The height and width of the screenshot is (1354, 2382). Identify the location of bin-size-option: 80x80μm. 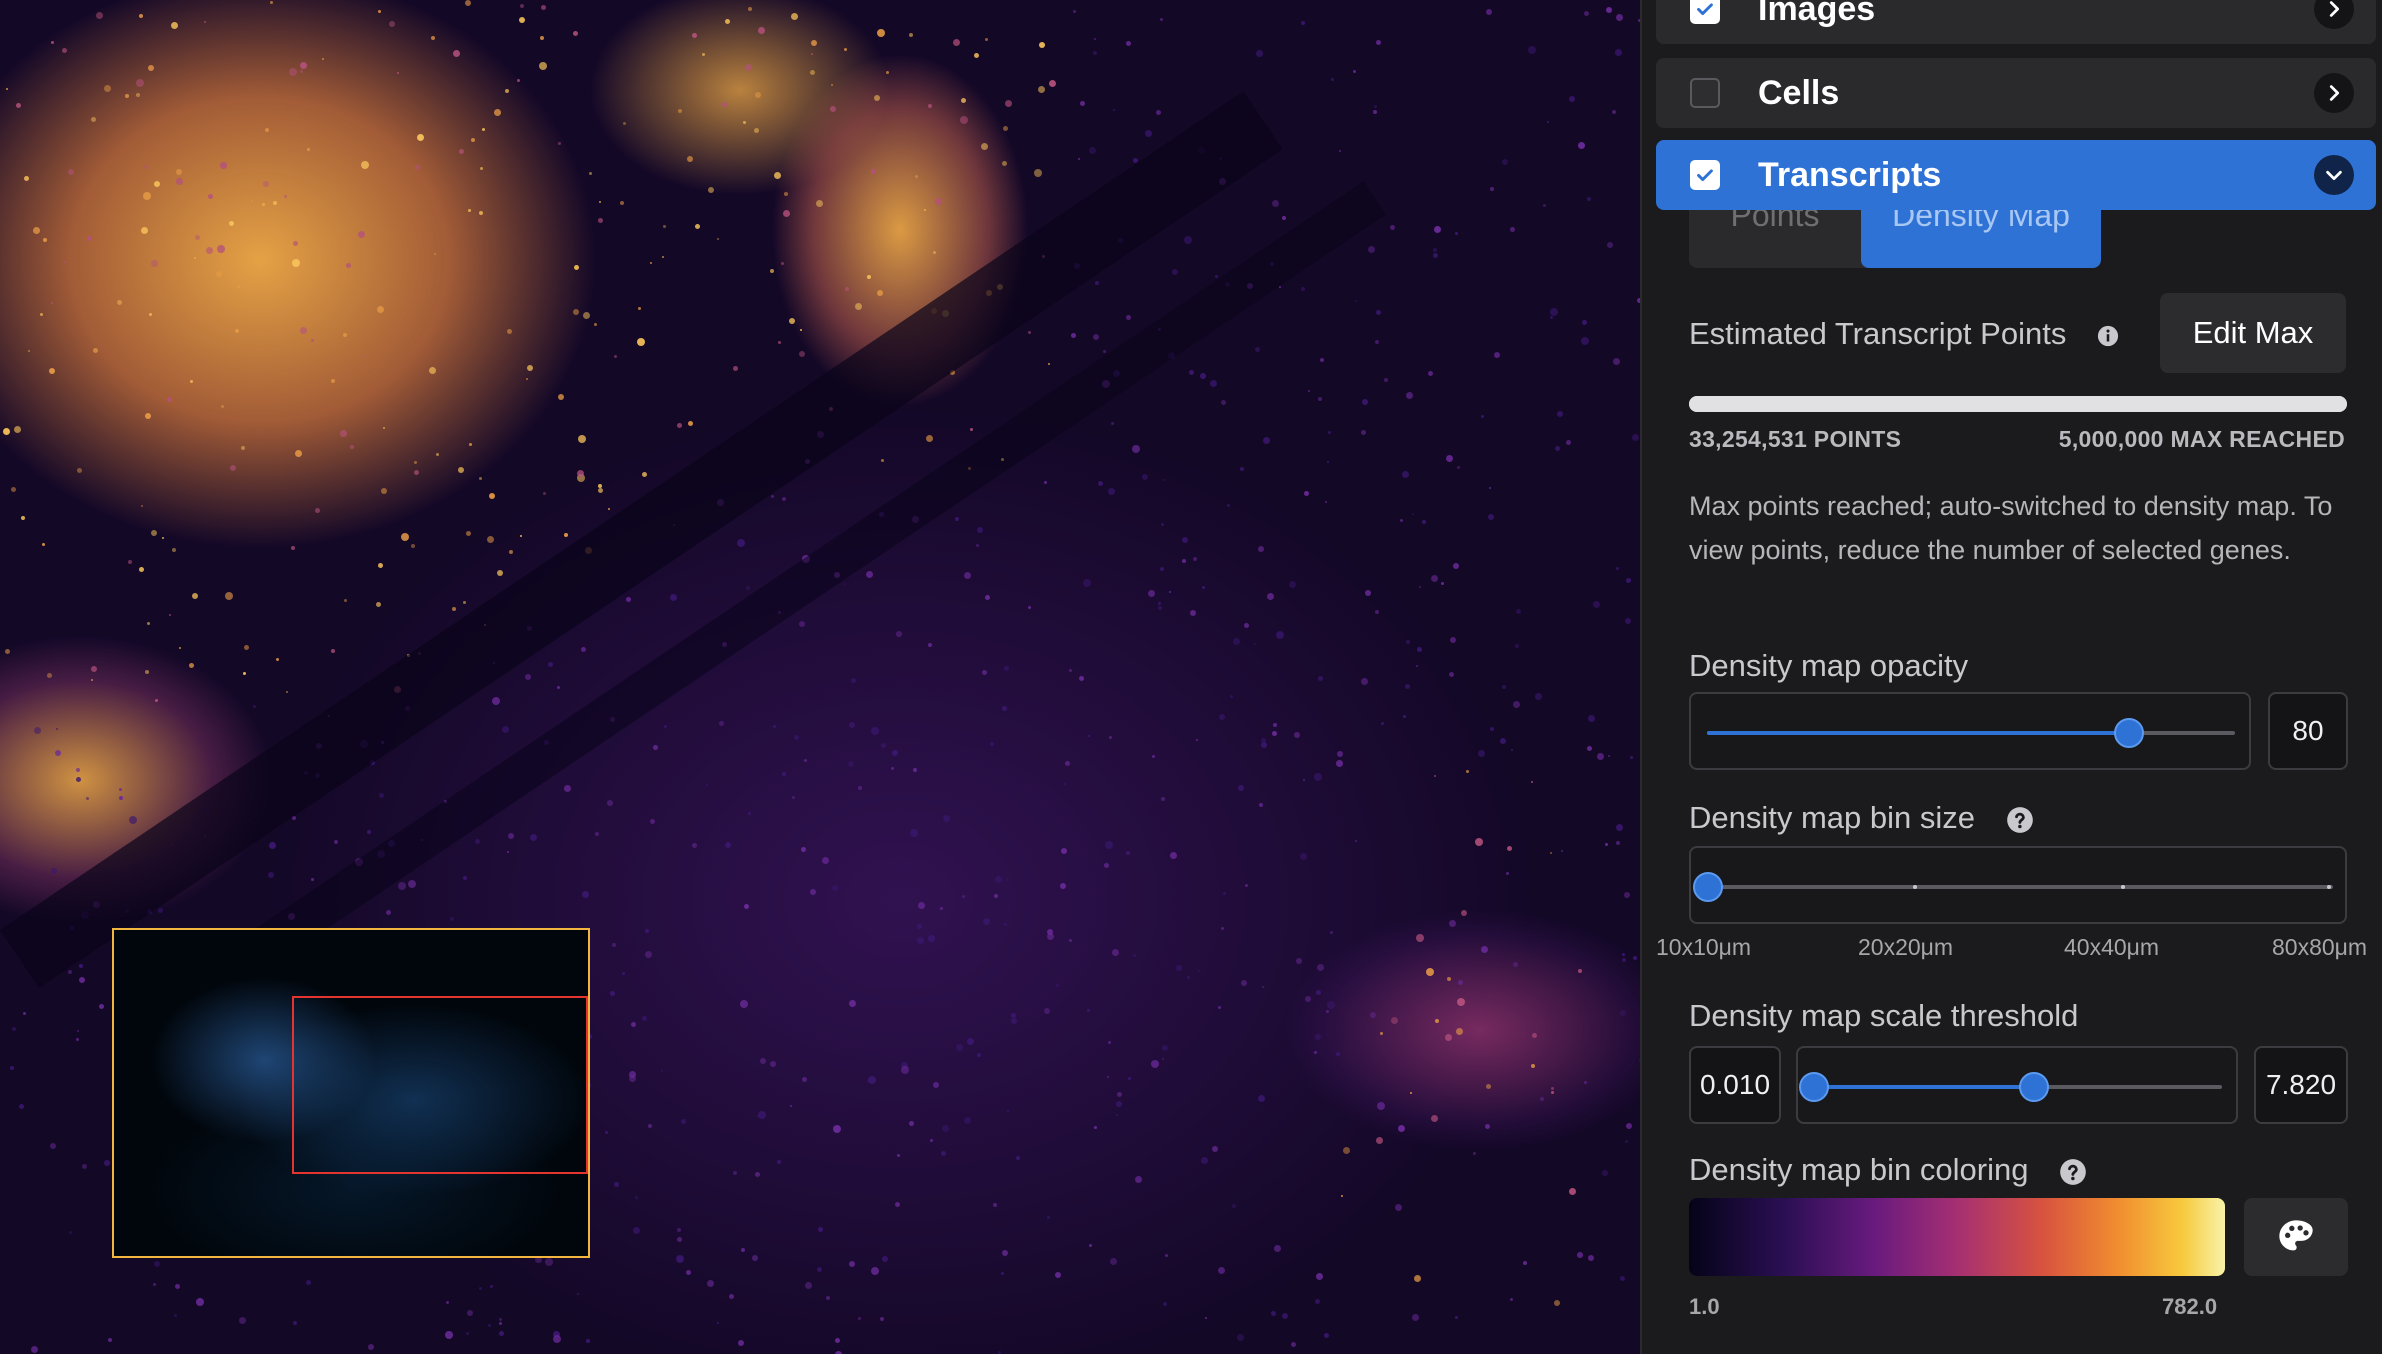
(2320, 947).